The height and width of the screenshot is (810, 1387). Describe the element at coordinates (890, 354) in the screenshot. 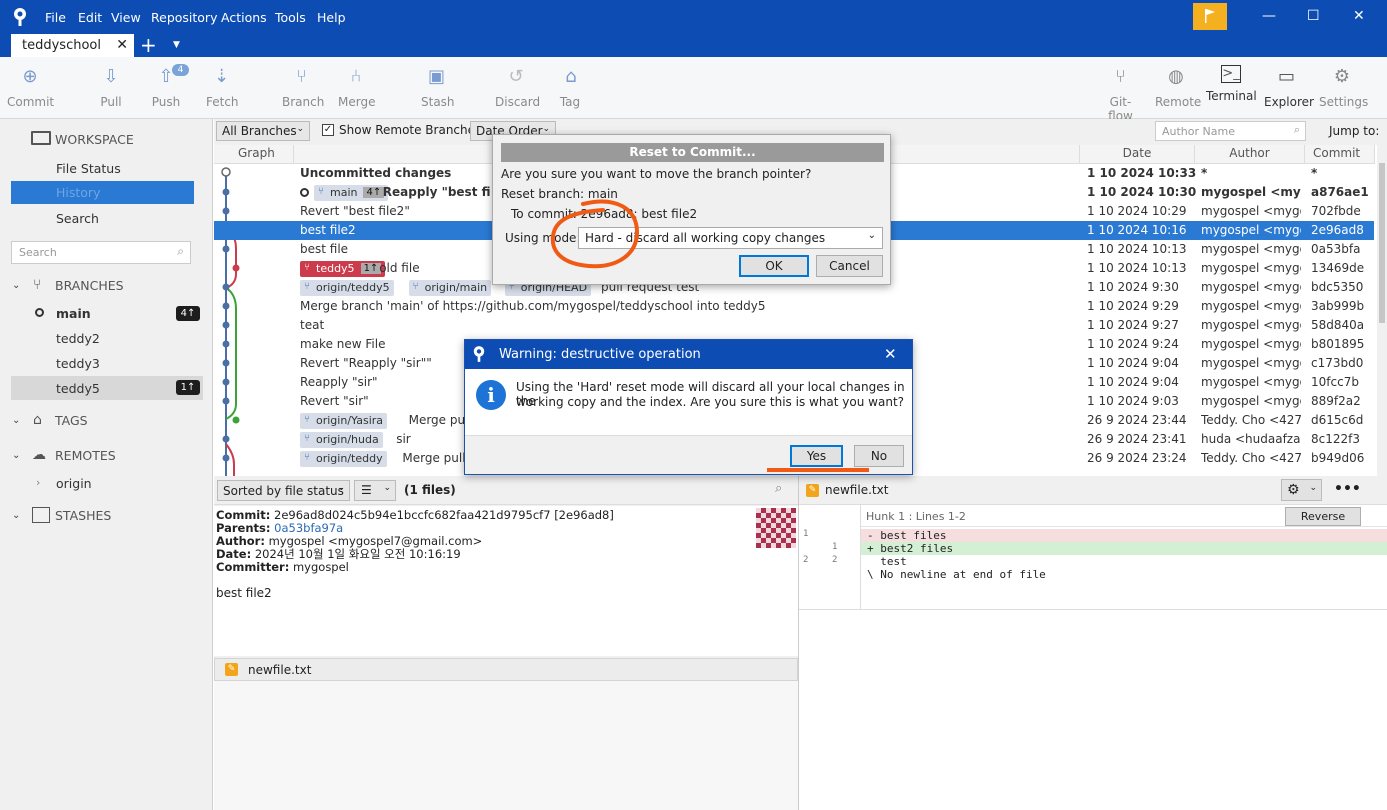

I see `close-icon: ✕` at that location.